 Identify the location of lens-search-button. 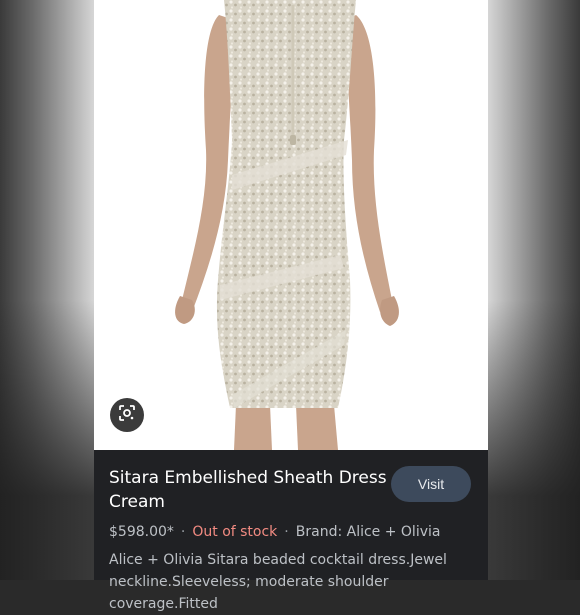
(127, 415).